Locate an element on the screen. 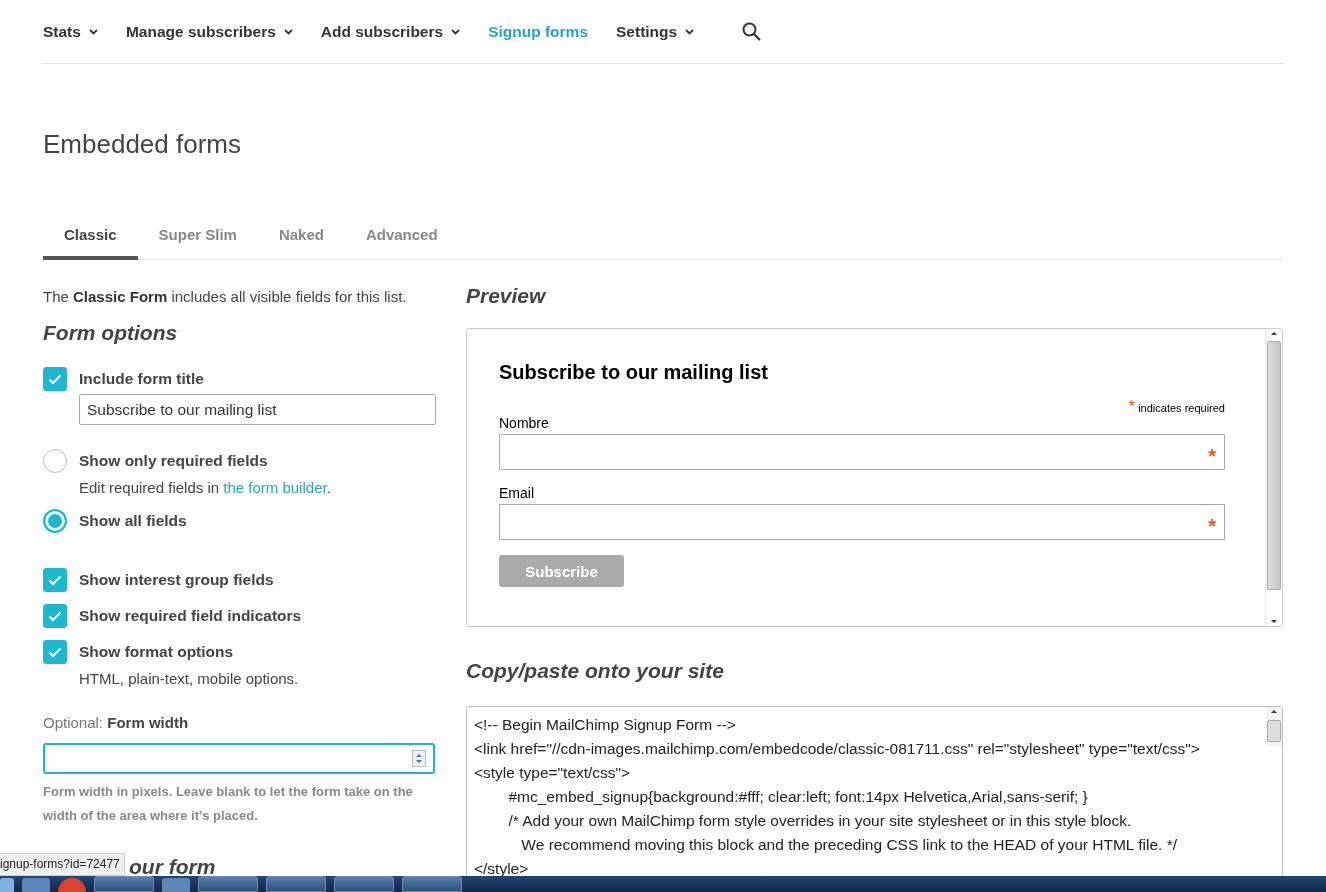  preview-title: Subscribe to our mailing list is located at coordinates (634, 372).